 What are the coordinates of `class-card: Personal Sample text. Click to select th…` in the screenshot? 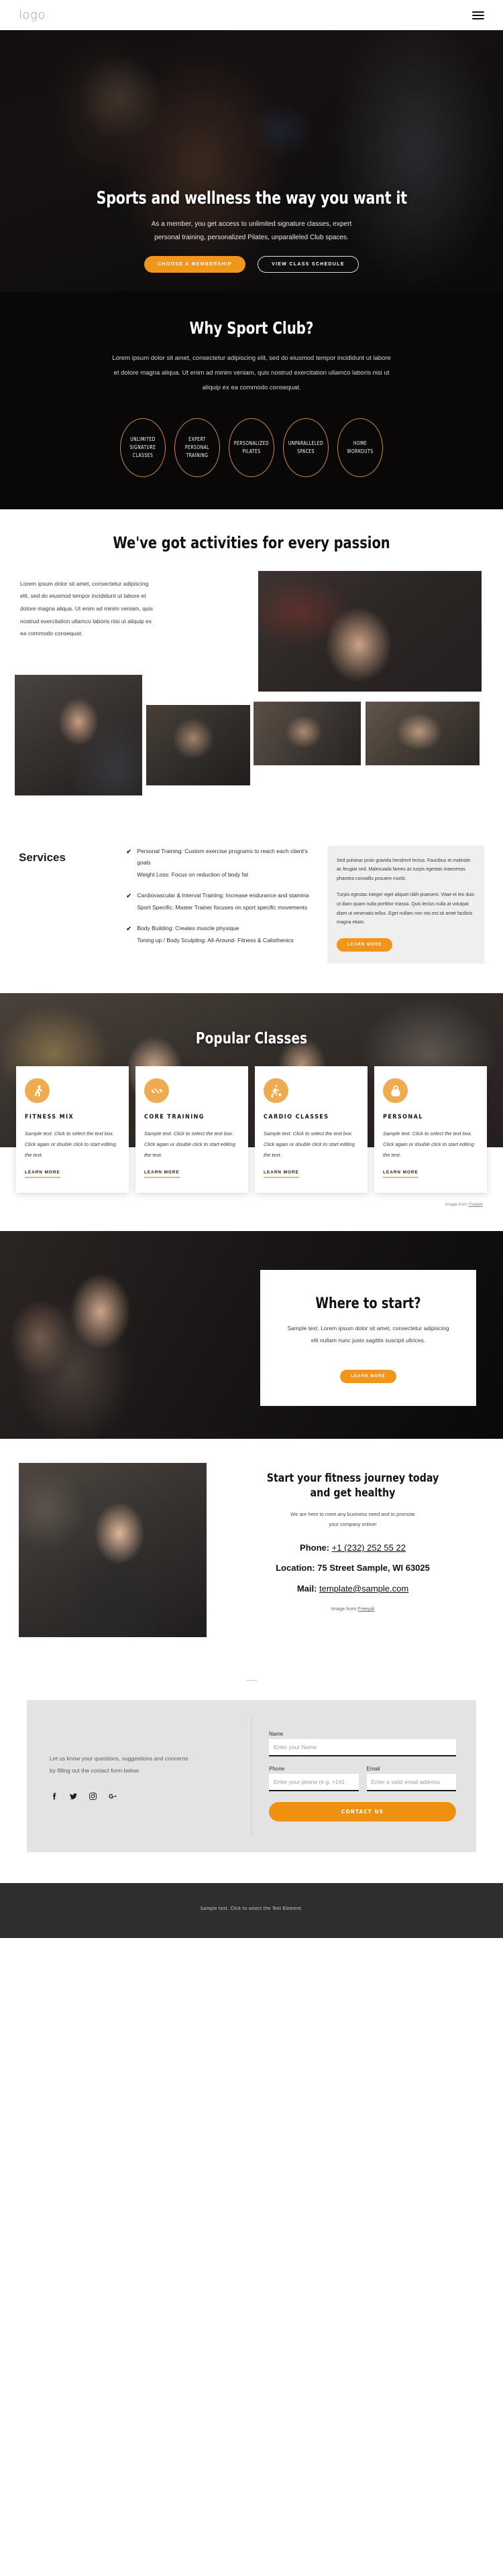 It's located at (430, 1130).